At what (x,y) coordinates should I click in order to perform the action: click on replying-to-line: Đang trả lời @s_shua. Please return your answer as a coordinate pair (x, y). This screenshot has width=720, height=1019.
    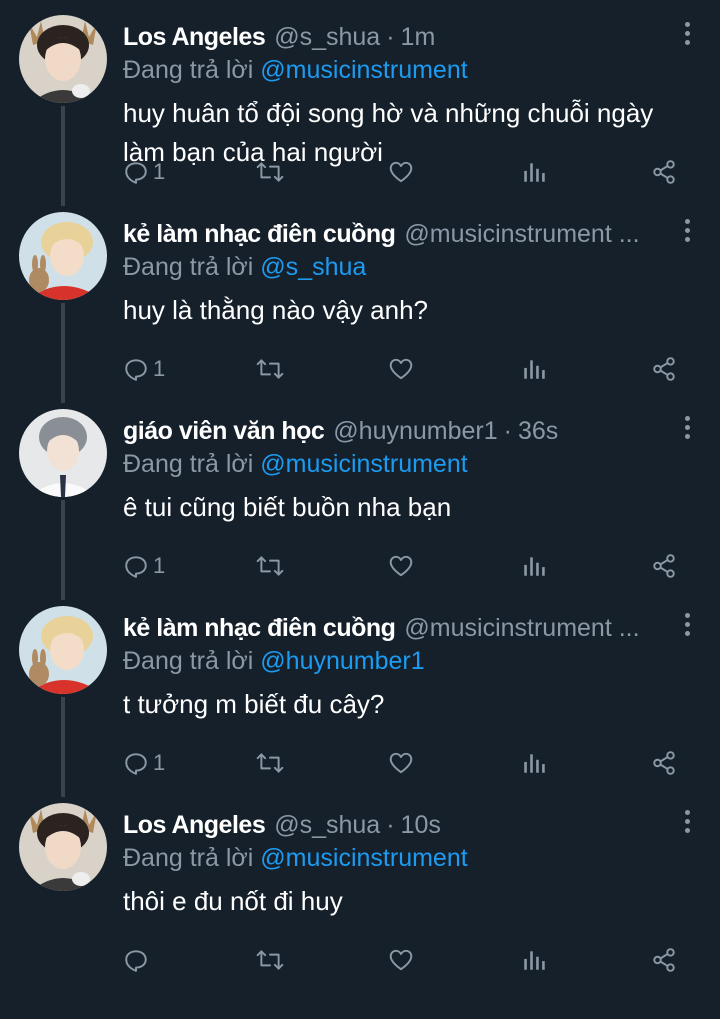
    Looking at the image, I should click on (406, 267).